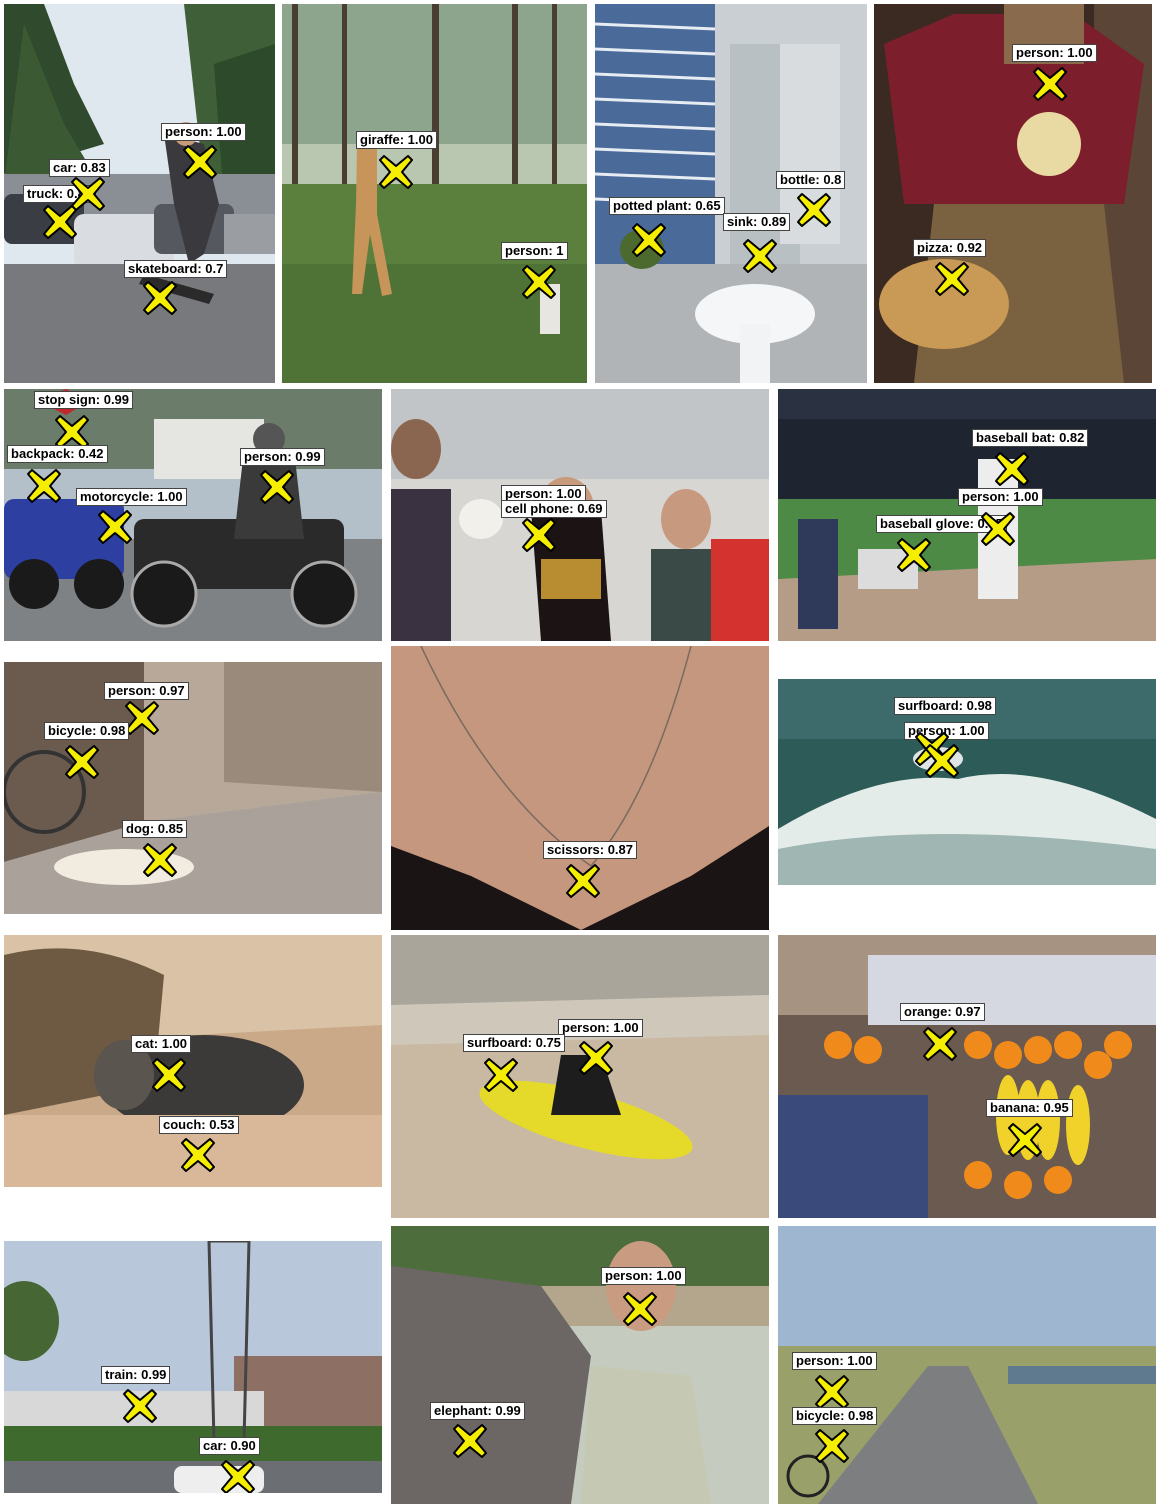 This screenshot has width=1156, height=1504. I want to click on image-panel-pizza: person: 1.00 pizza: 0.92, so click(1013, 193).